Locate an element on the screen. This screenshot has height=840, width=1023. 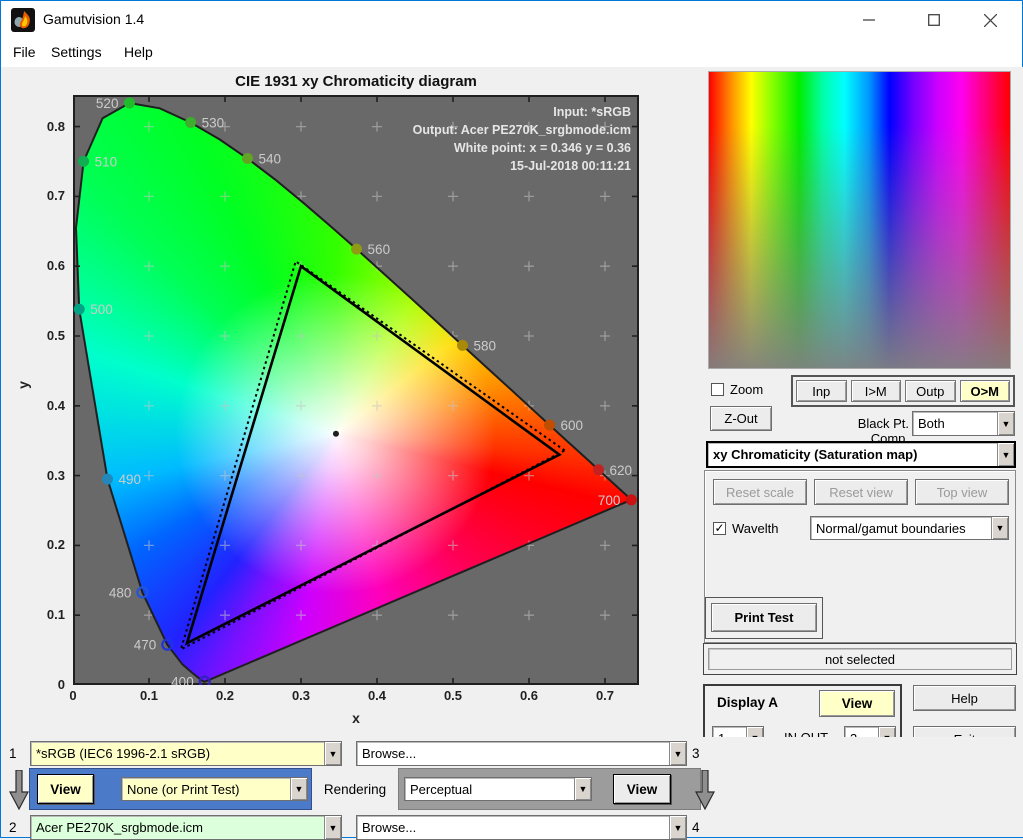
browse-output-select: Browse... ▼ is located at coordinates (521, 827).